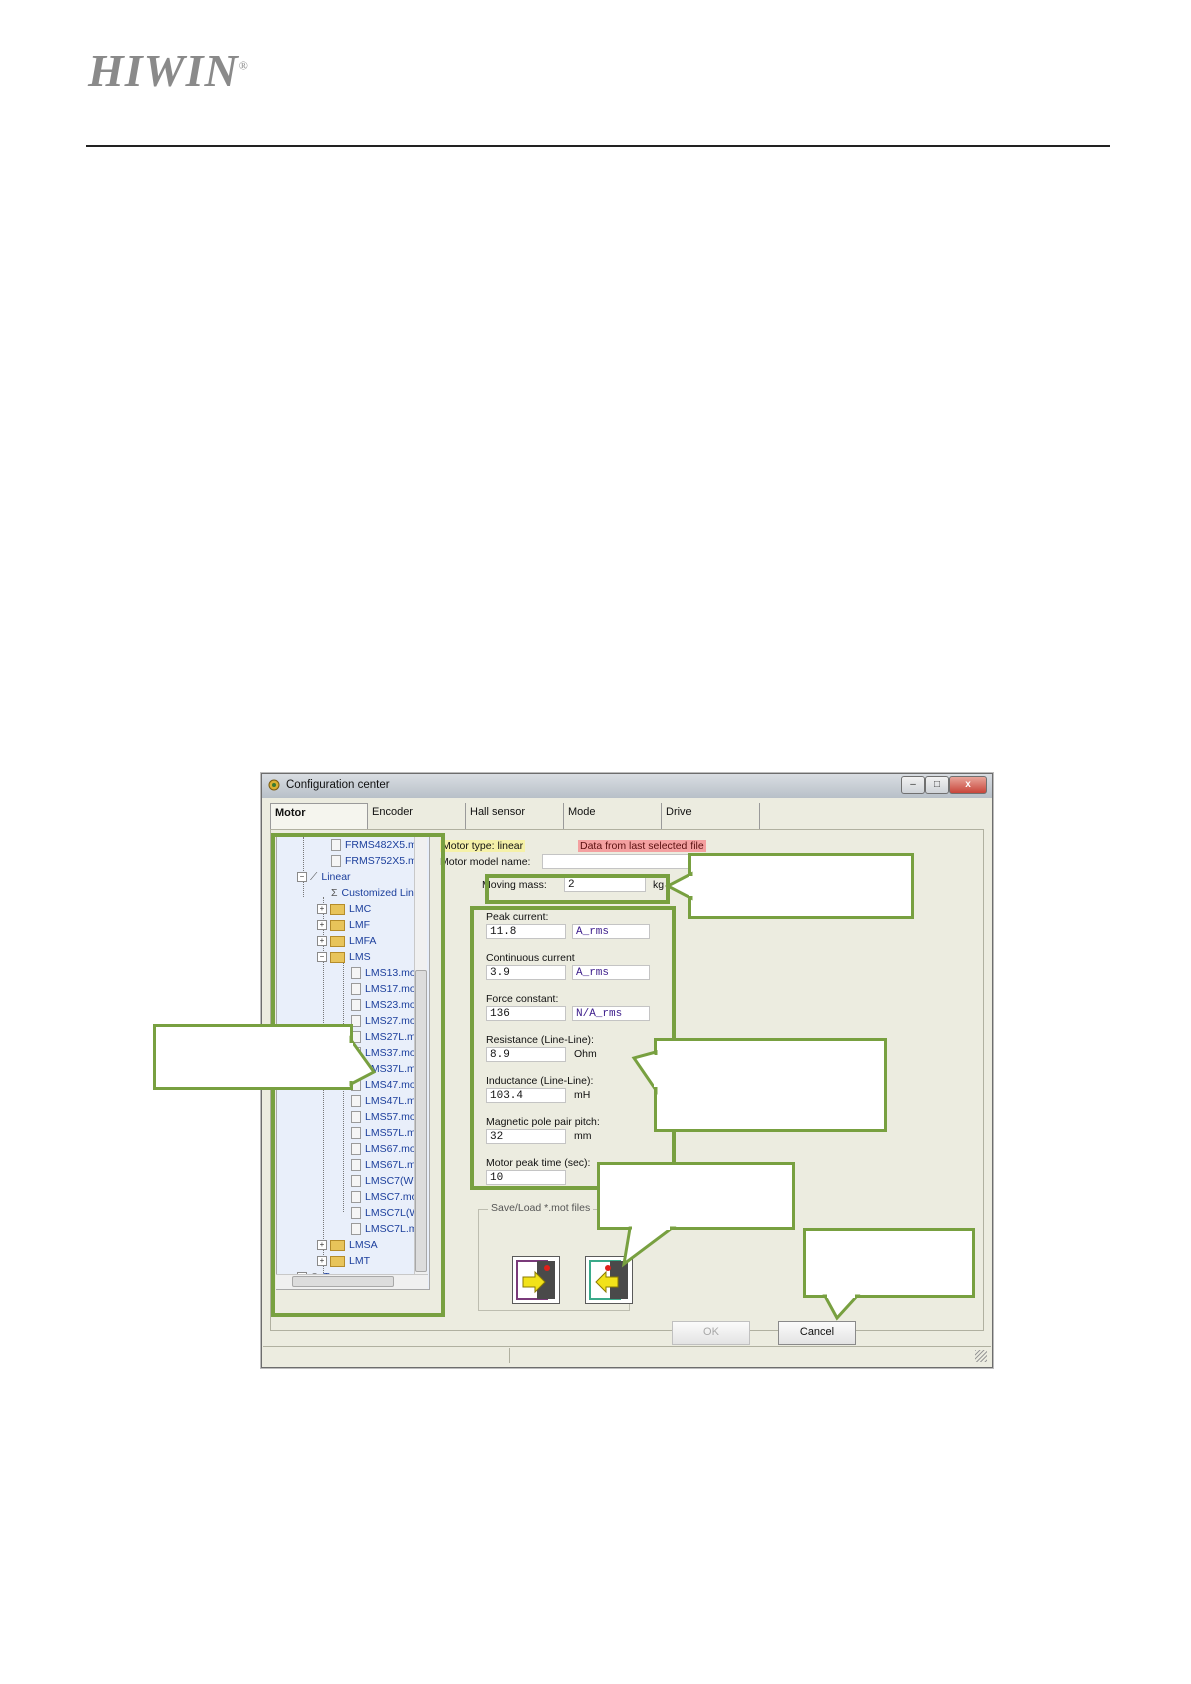  What do you see at coordinates (981, 1356) in the screenshot?
I see `resize-grip-icon` at bounding box center [981, 1356].